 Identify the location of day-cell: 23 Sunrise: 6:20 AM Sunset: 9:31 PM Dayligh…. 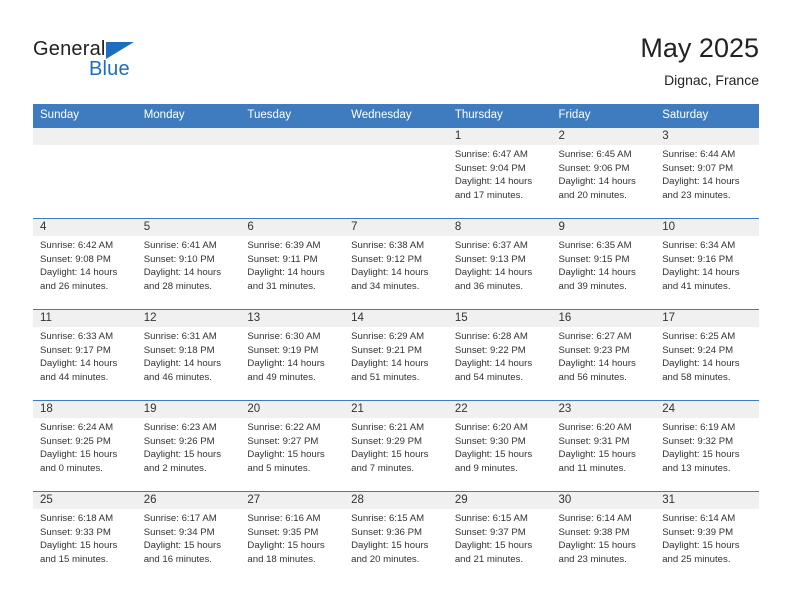
(603, 446).